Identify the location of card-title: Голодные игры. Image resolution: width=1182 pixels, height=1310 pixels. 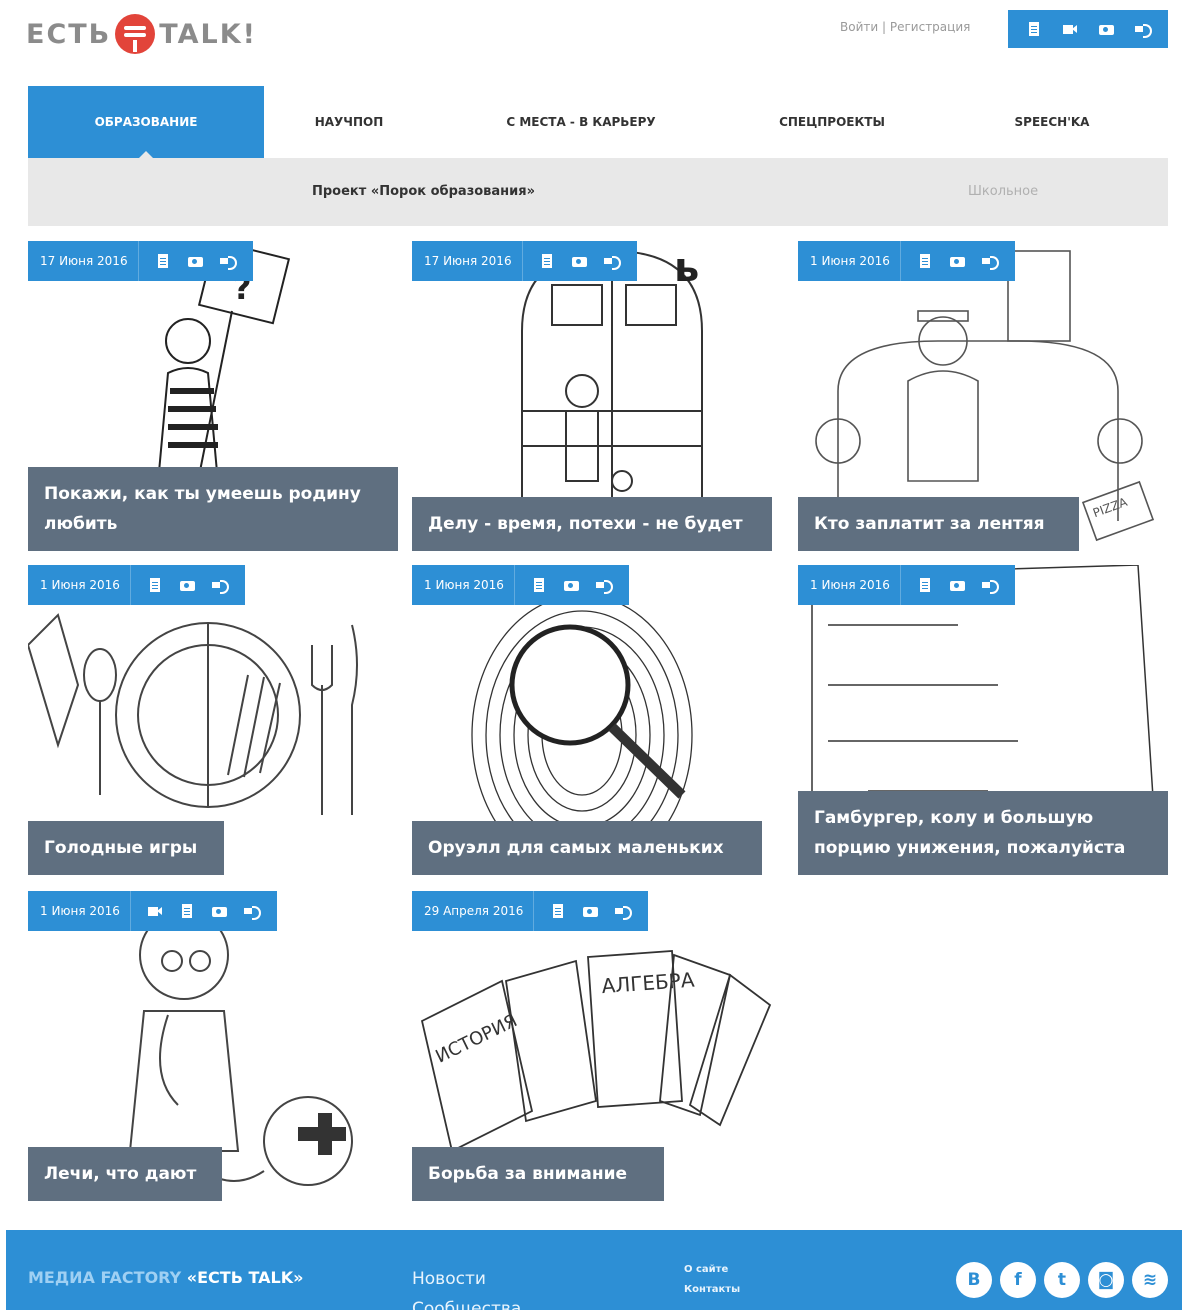
(126, 848).